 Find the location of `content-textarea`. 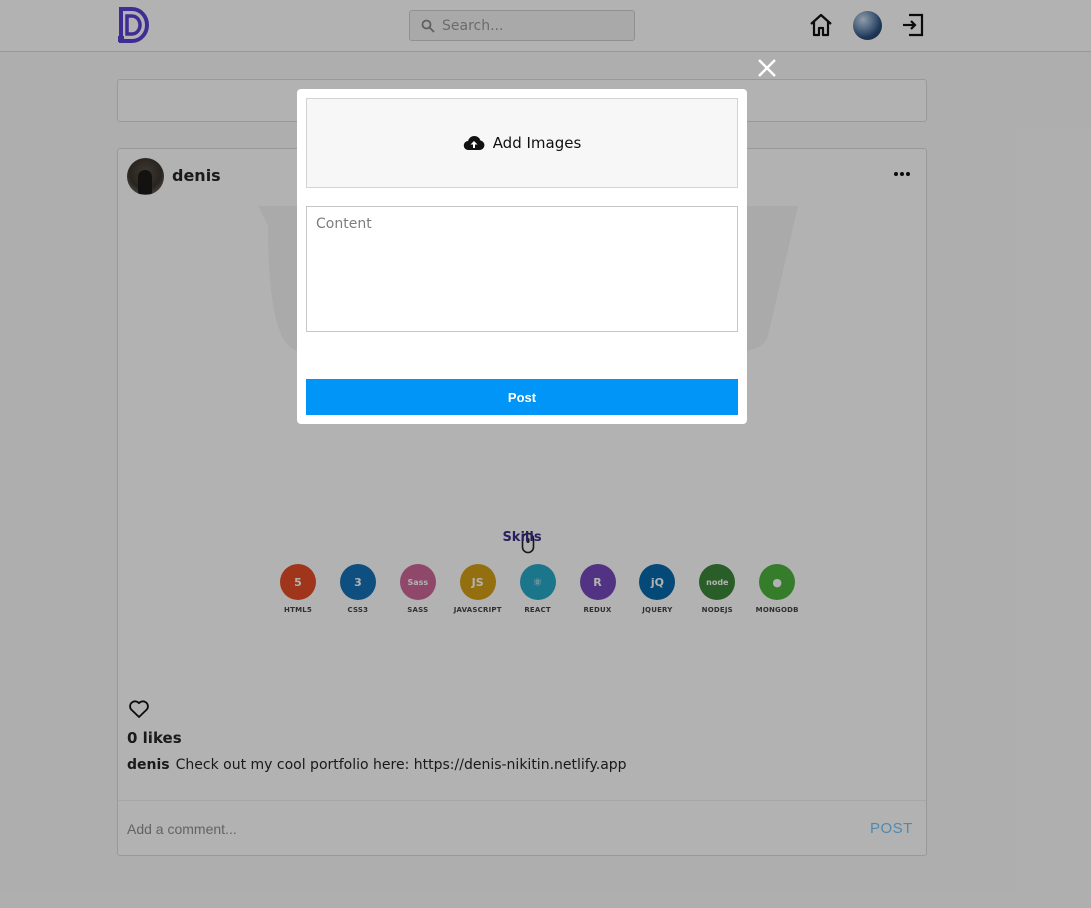

content-textarea is located at coordinates (522, 269).